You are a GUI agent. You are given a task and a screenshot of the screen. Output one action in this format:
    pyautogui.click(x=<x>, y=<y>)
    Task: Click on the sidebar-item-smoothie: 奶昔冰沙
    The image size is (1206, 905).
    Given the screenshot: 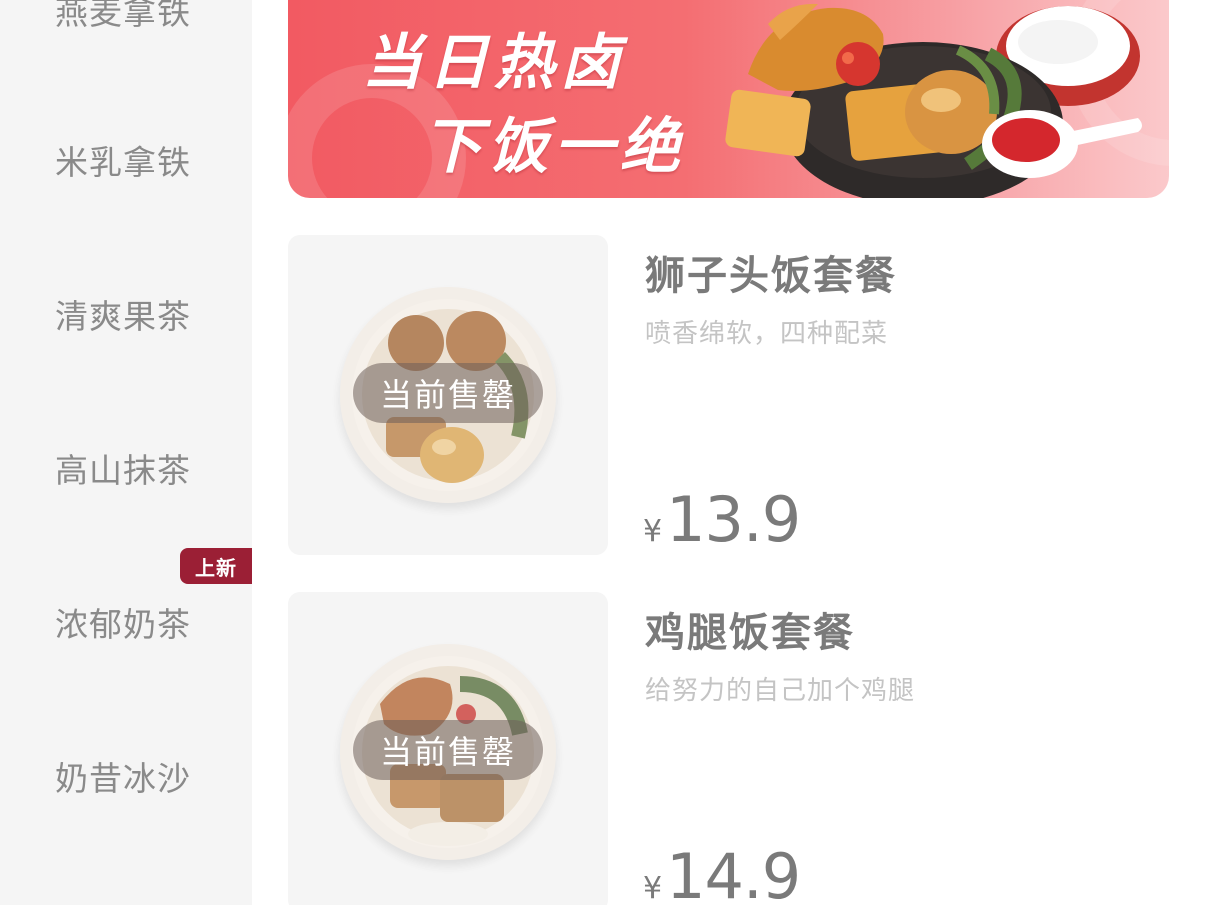 What is the action you would take?
    pyautogui.click(x=126, y=776)
    